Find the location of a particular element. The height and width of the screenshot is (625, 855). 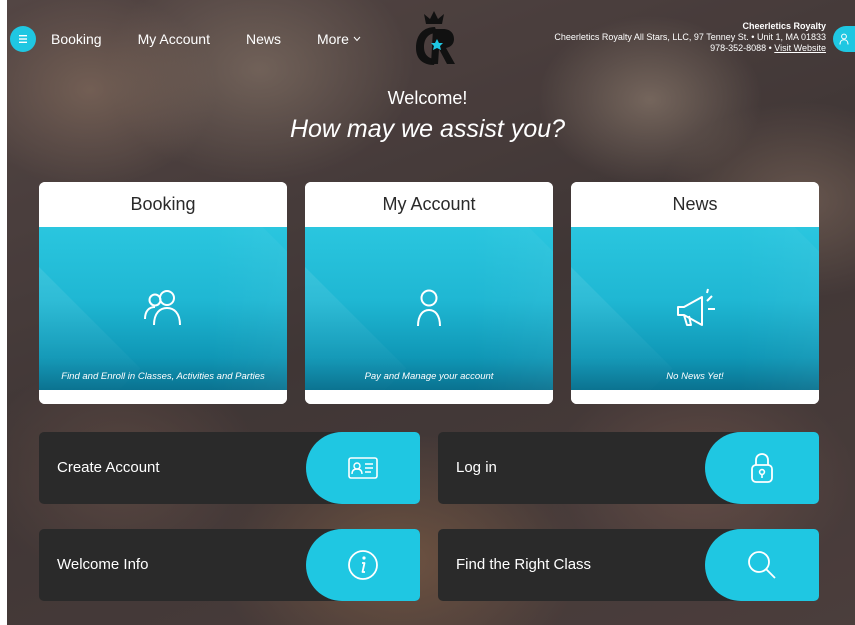

nav-more-label: More is located at coordinates (332, 39).